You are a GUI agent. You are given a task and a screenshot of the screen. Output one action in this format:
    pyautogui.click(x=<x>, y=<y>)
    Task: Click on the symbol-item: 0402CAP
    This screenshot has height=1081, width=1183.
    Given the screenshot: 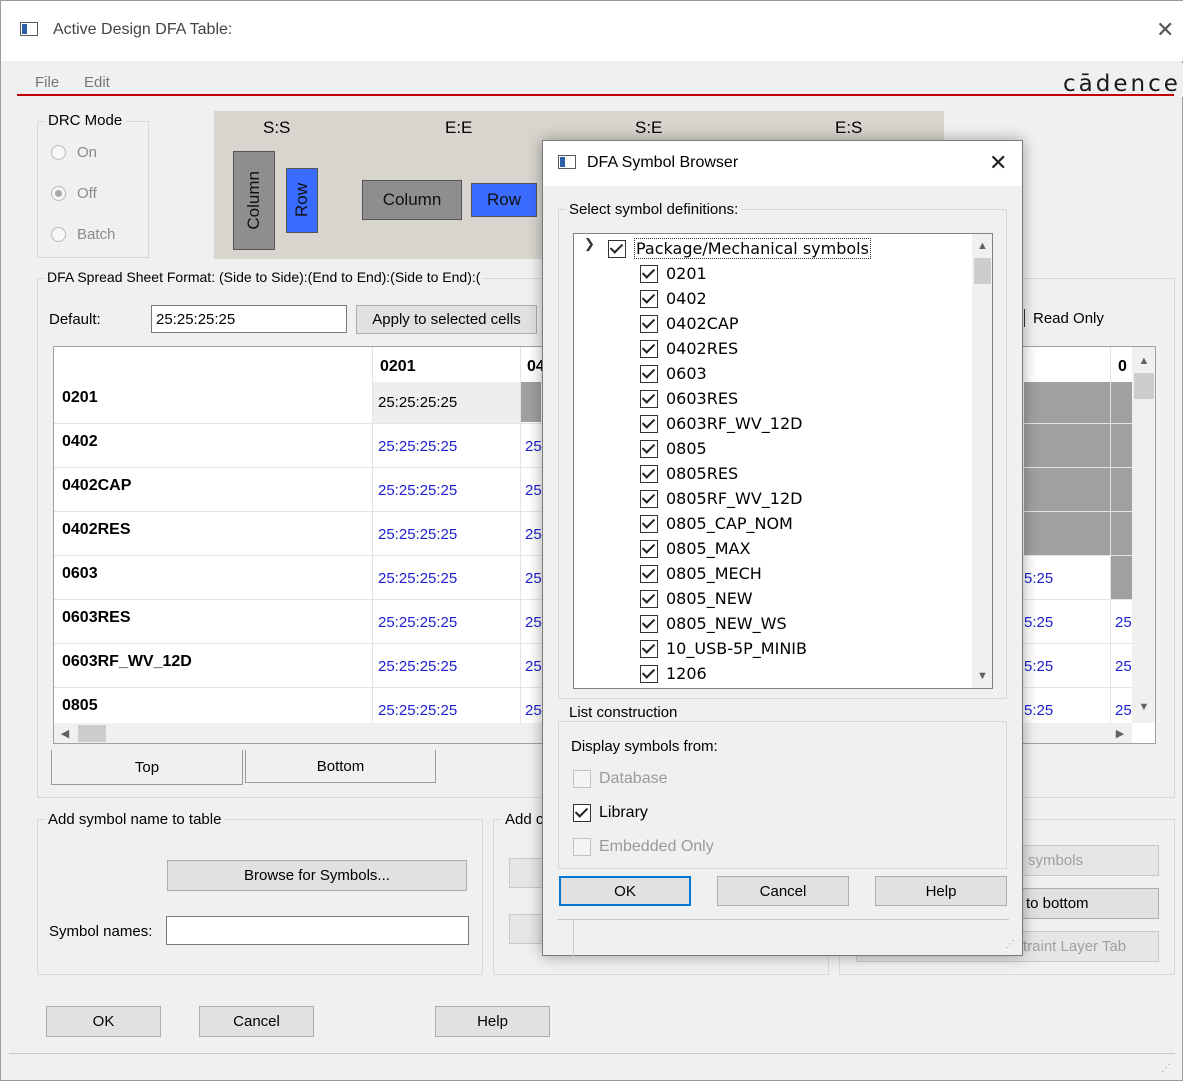 What is the action you would take?
    pyautogui.click(x=689, y=323)
    